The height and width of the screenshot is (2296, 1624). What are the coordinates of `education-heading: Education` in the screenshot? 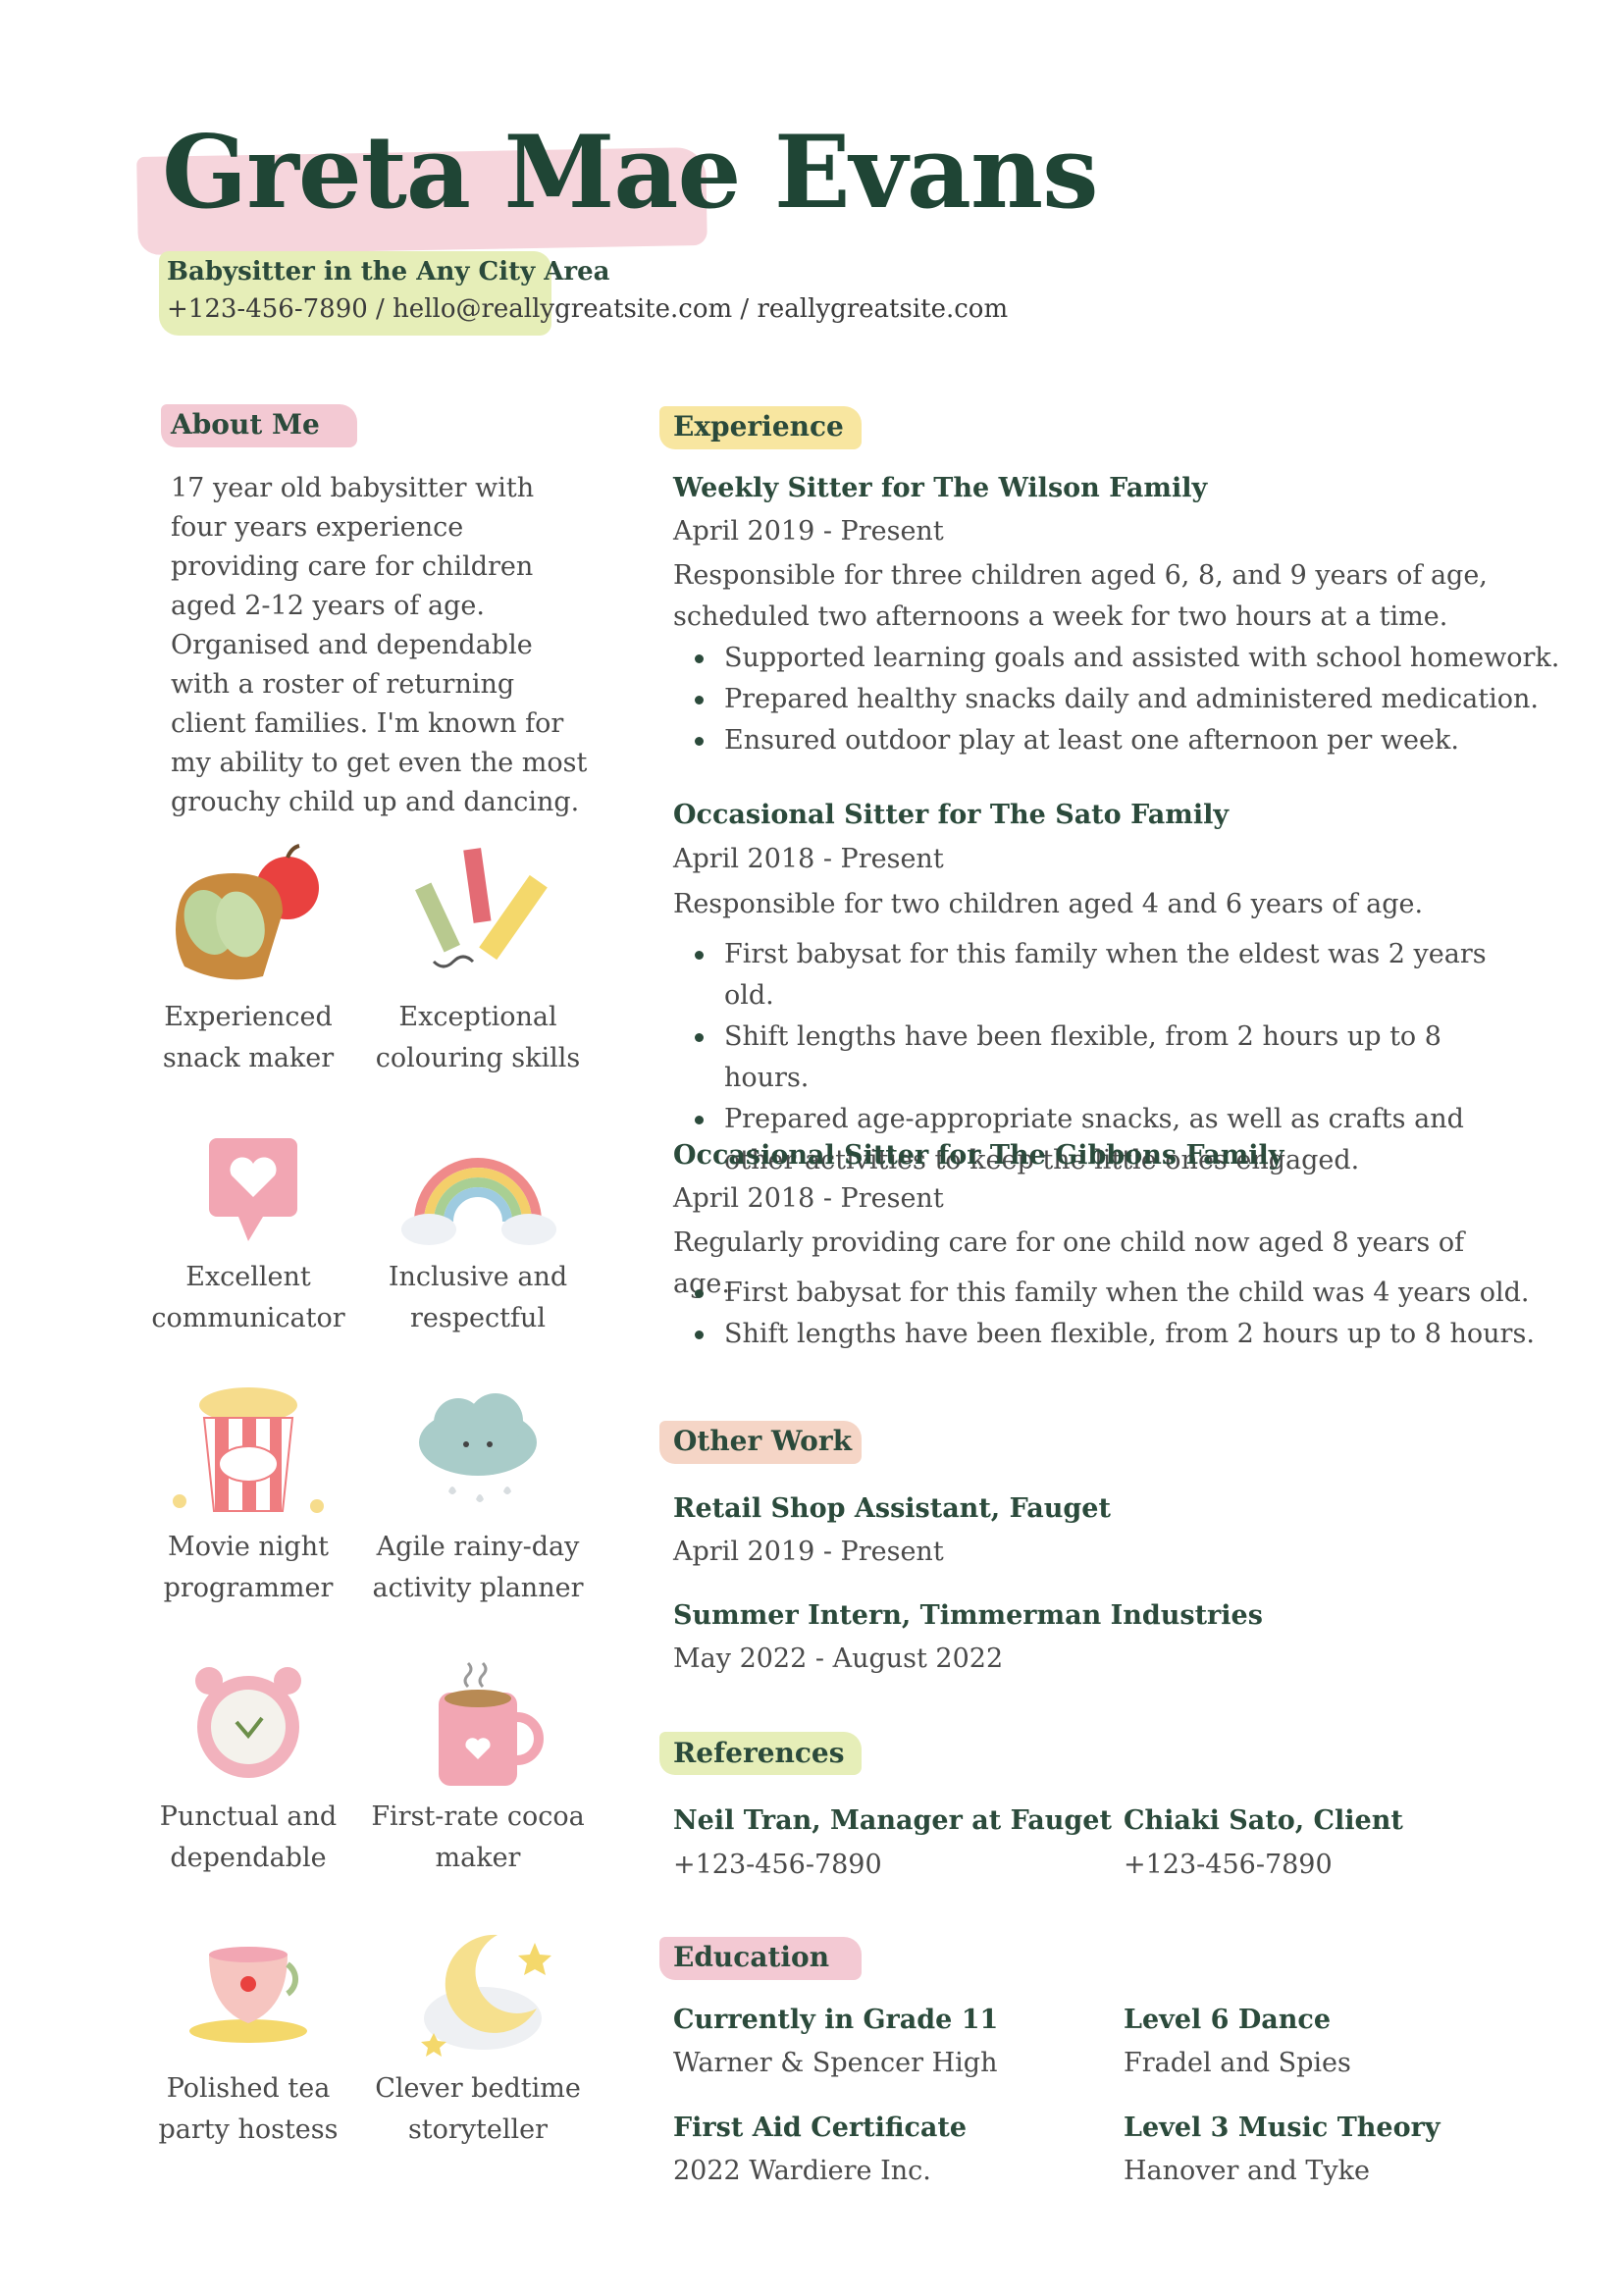 It's located at (751, 1957).